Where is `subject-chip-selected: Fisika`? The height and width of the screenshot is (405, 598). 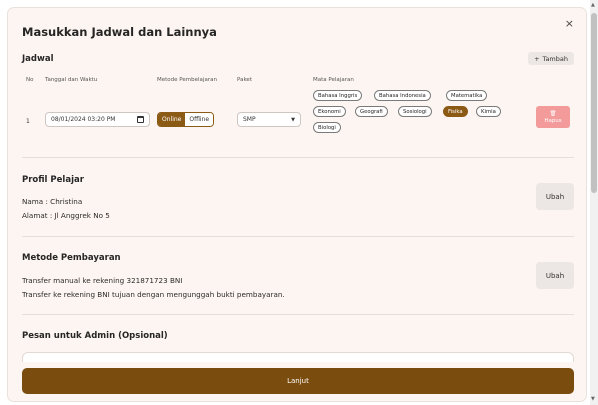
subject-chip-selected: Fisika is located at coordinates (455, 111).